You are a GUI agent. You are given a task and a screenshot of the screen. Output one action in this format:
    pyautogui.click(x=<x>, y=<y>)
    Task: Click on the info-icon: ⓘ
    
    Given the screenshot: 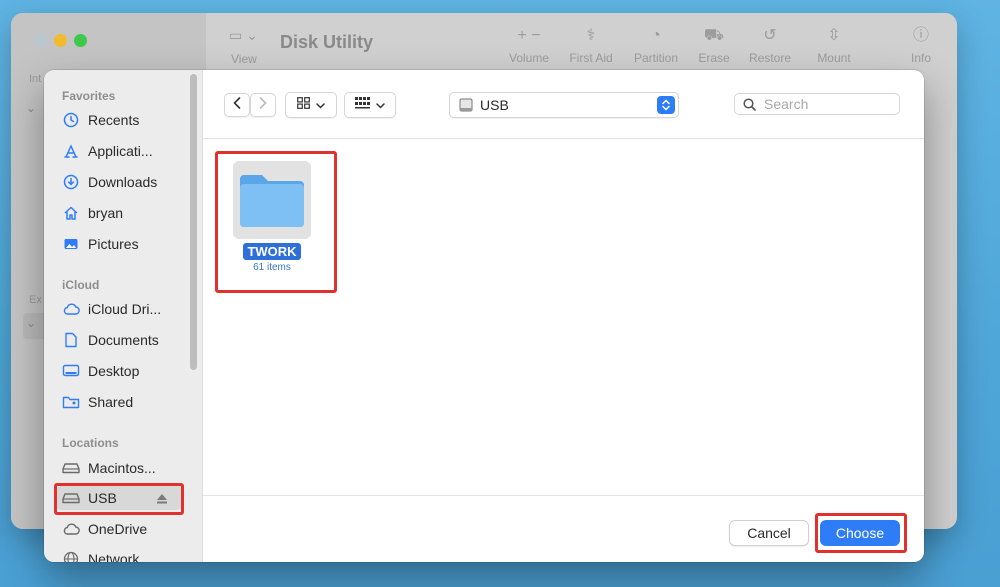 What is the action you would take?
    pyautogui.click(x=920, y=35)
    